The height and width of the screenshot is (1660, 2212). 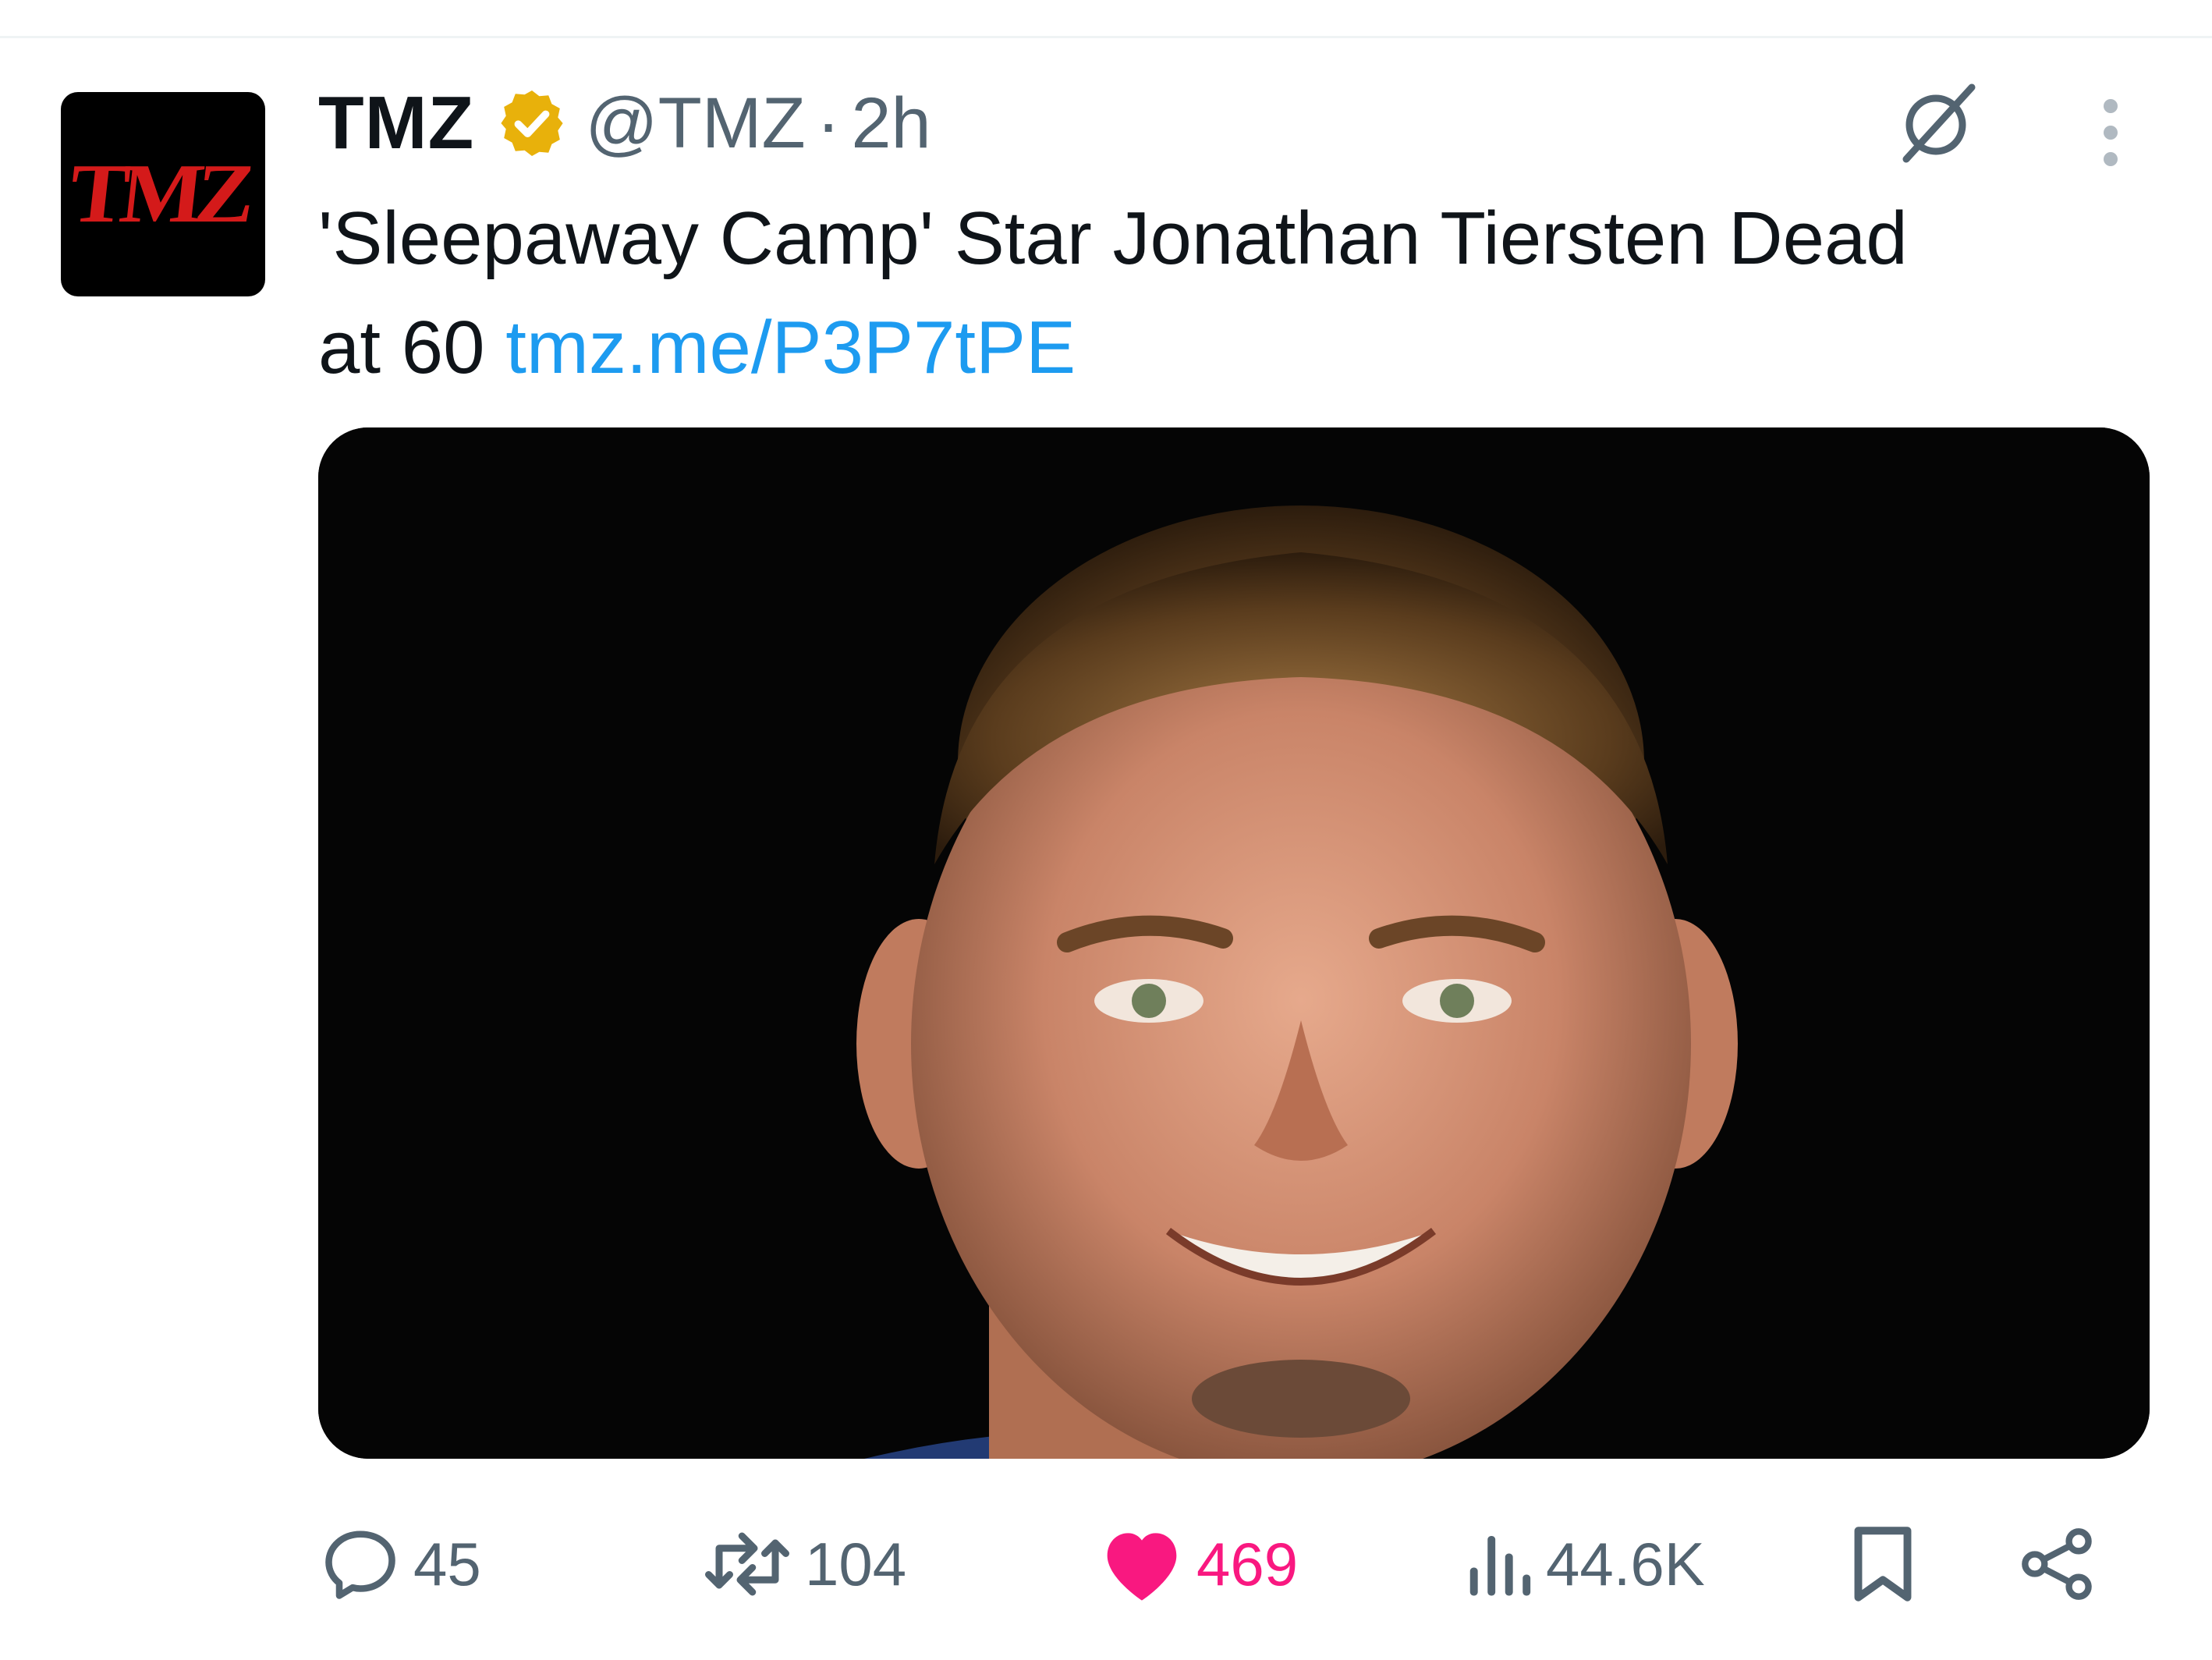 What do you see at coordinates (399, 1564) in the screenshot?
I see `reply-button: 45` at bounding box center [399, 1564].